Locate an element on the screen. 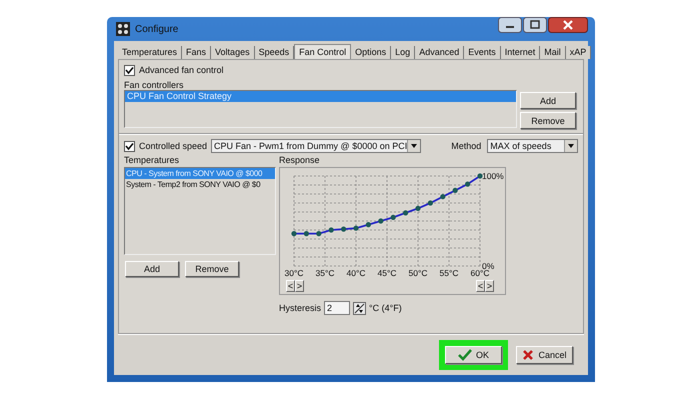 This screenshot has height=400, width=700. checkbox-label: Controlled speed is located at coordinates (173, 146).